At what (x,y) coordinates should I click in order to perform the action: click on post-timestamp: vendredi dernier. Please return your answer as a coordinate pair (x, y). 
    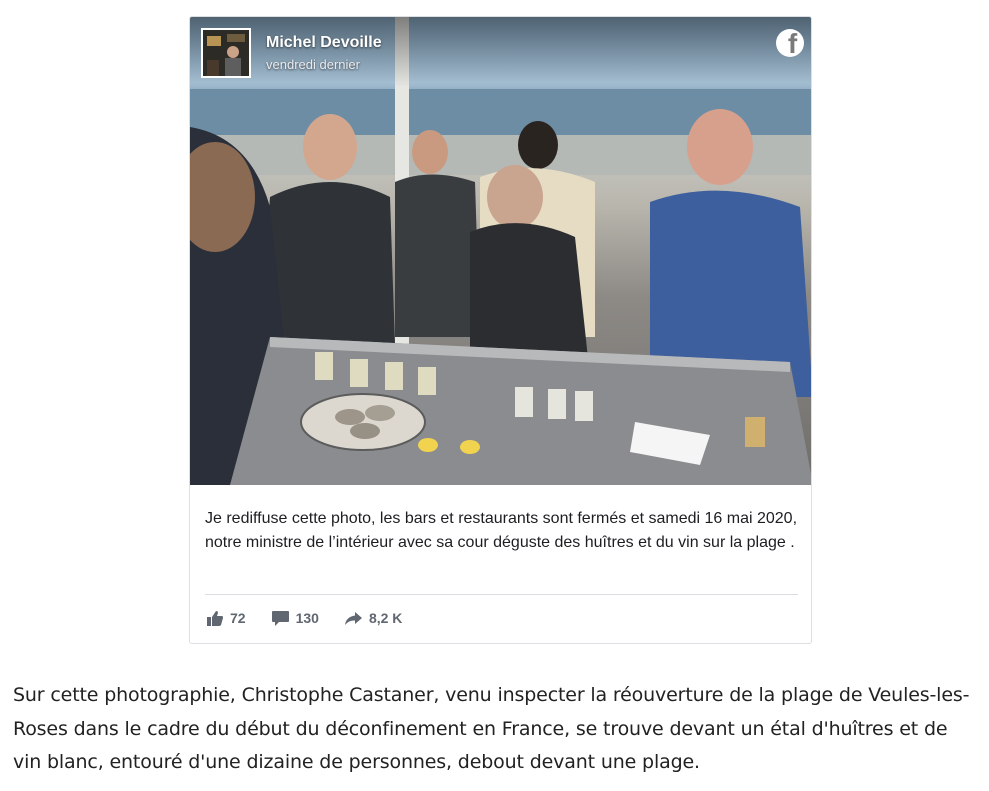
    Looking at the image, I should click on (313, 64).